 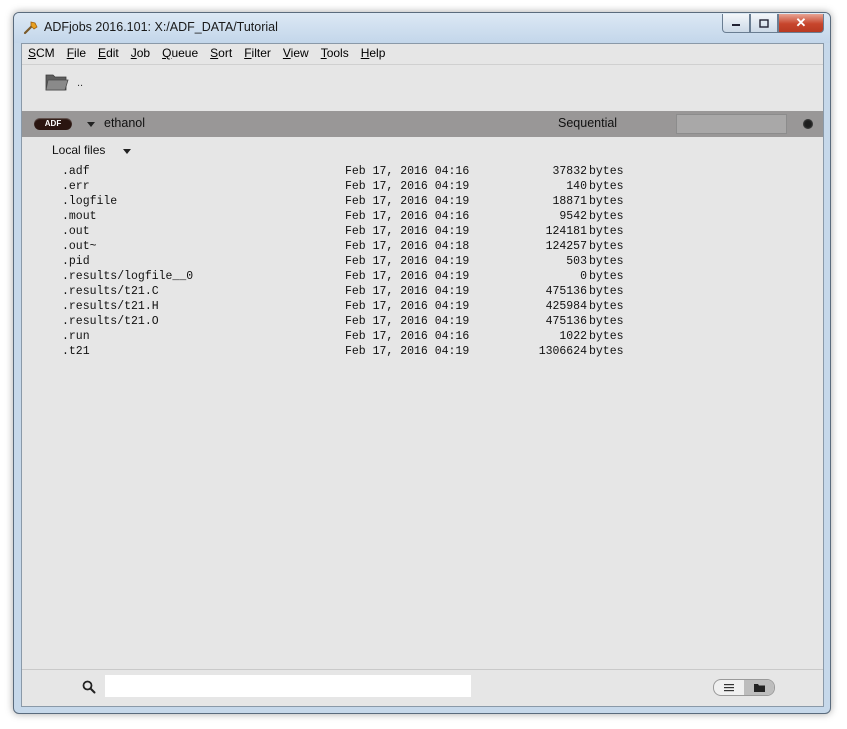 I want to click on queue-label: Sequential, so click(x=587, y=123).